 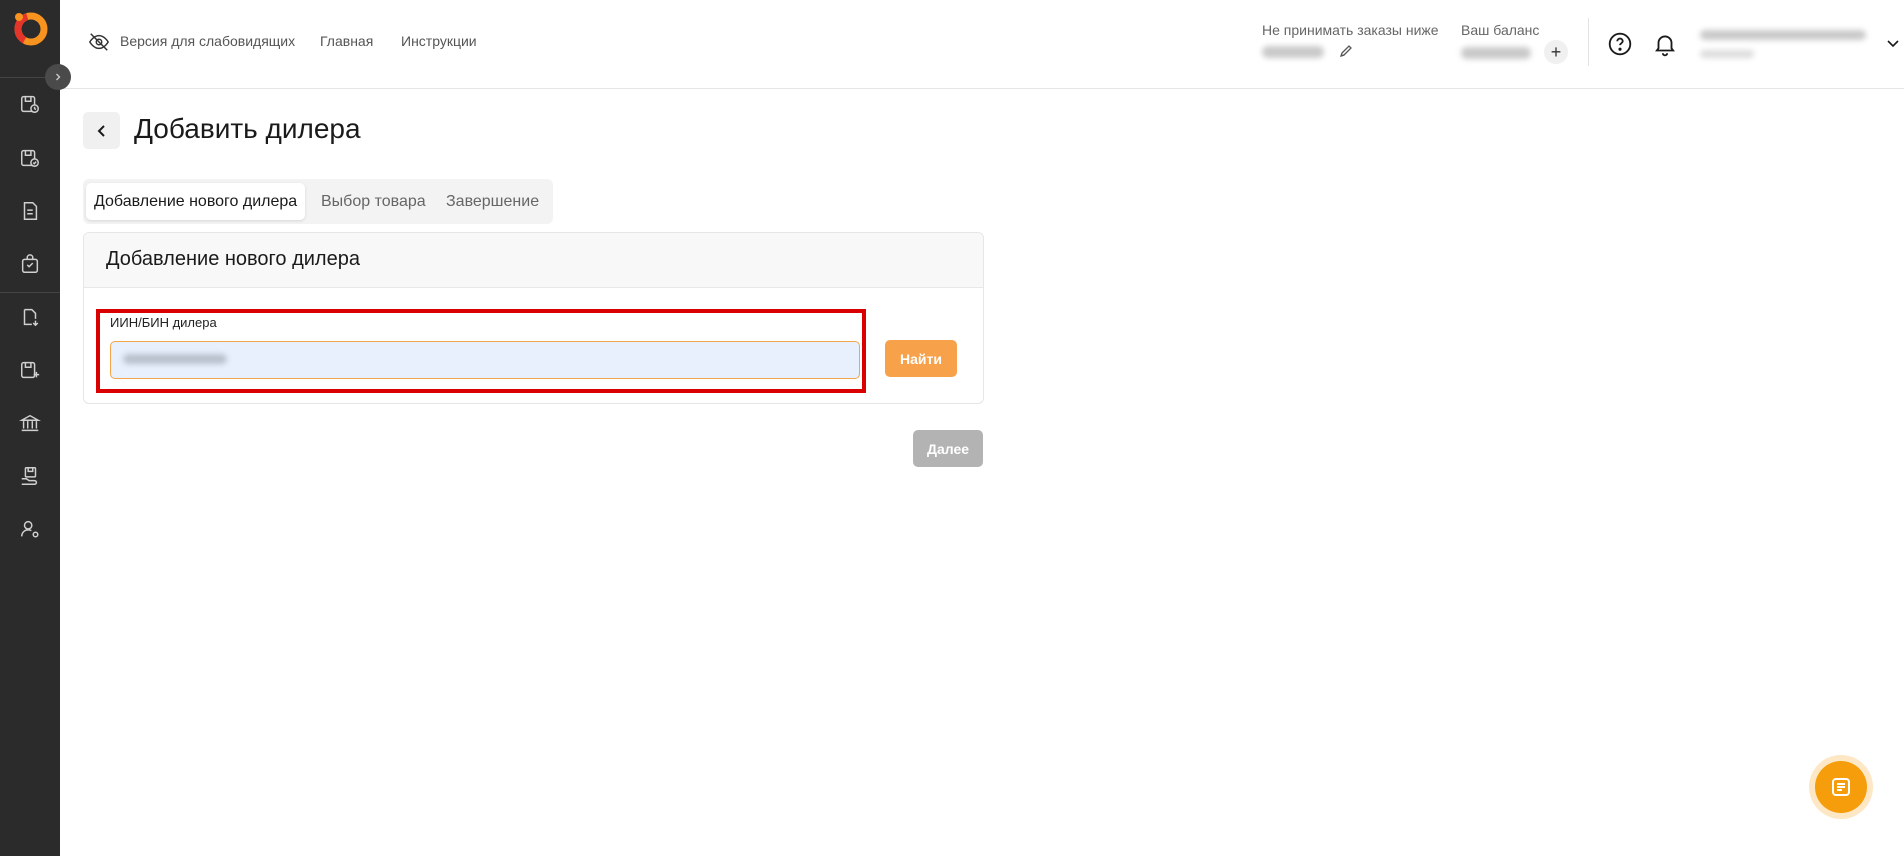 What do you see at coordinates (1588, 42) in the screenshot?
I see `header-divider` at bounding box center [1588, 42].